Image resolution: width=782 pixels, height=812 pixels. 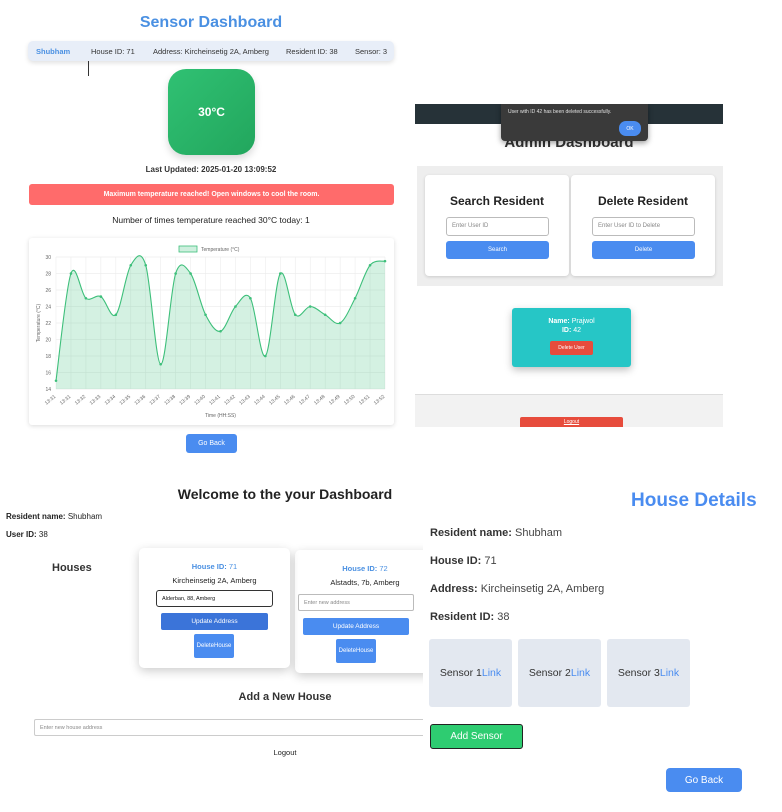 I want to click on sensor-tile-3: Sensor 3 Link, so click(x=648, y=673).